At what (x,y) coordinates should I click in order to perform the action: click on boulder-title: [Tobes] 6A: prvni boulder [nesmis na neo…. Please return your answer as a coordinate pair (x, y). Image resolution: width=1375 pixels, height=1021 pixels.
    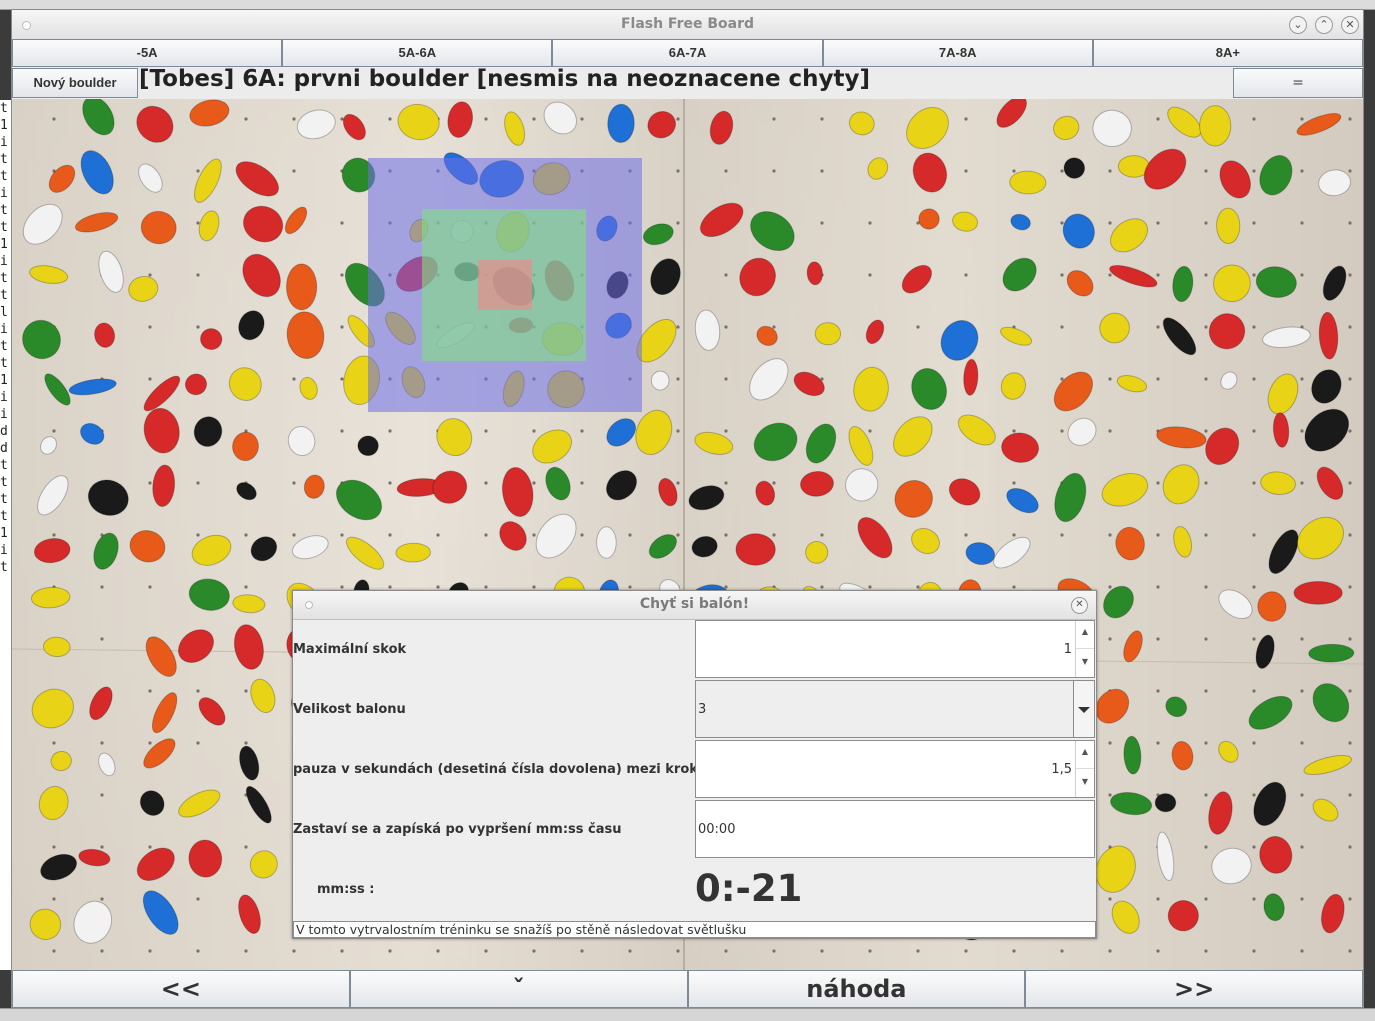
    Looking at the image, I should click on (505, 79).